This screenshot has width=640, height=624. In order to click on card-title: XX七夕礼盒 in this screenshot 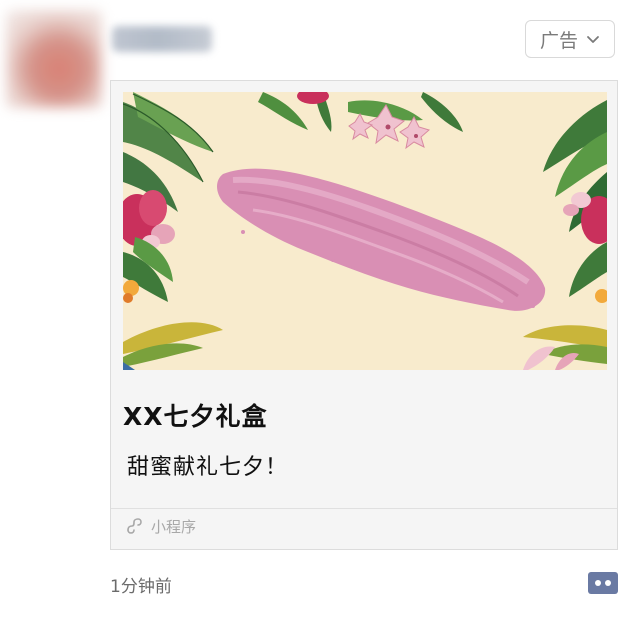, I will do `click(195, 416)`.